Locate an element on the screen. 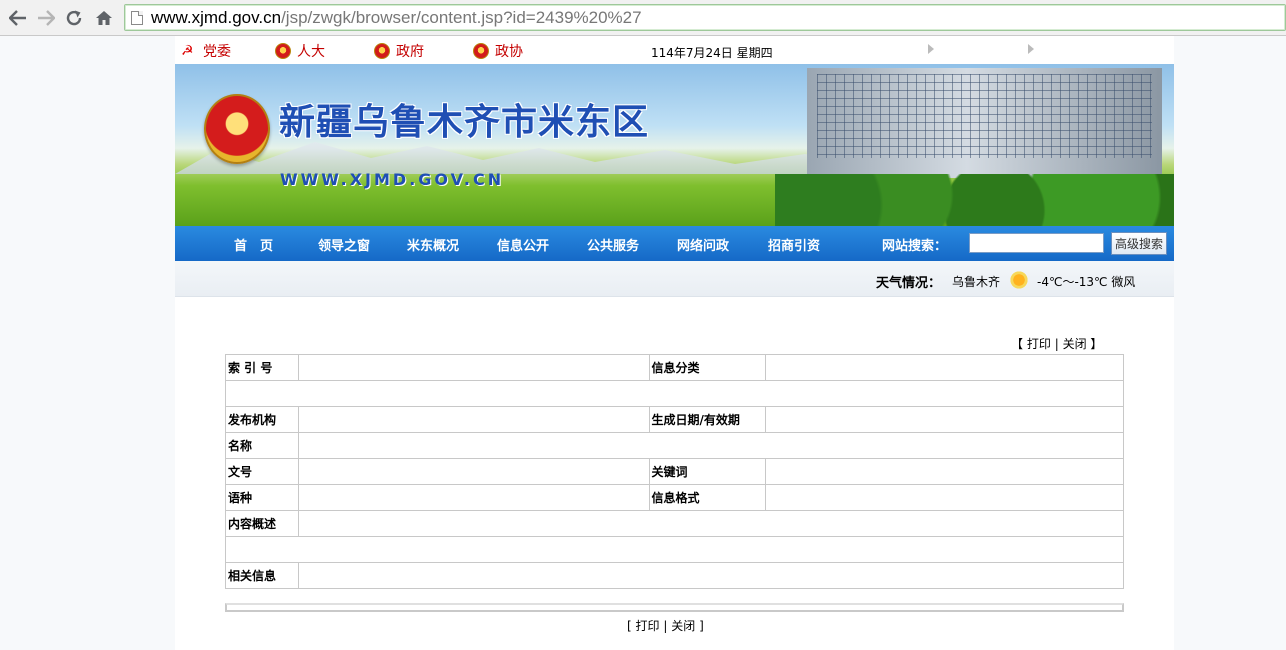  top-link-cppcc-label: 政协 is located at coordinates (509, 52).